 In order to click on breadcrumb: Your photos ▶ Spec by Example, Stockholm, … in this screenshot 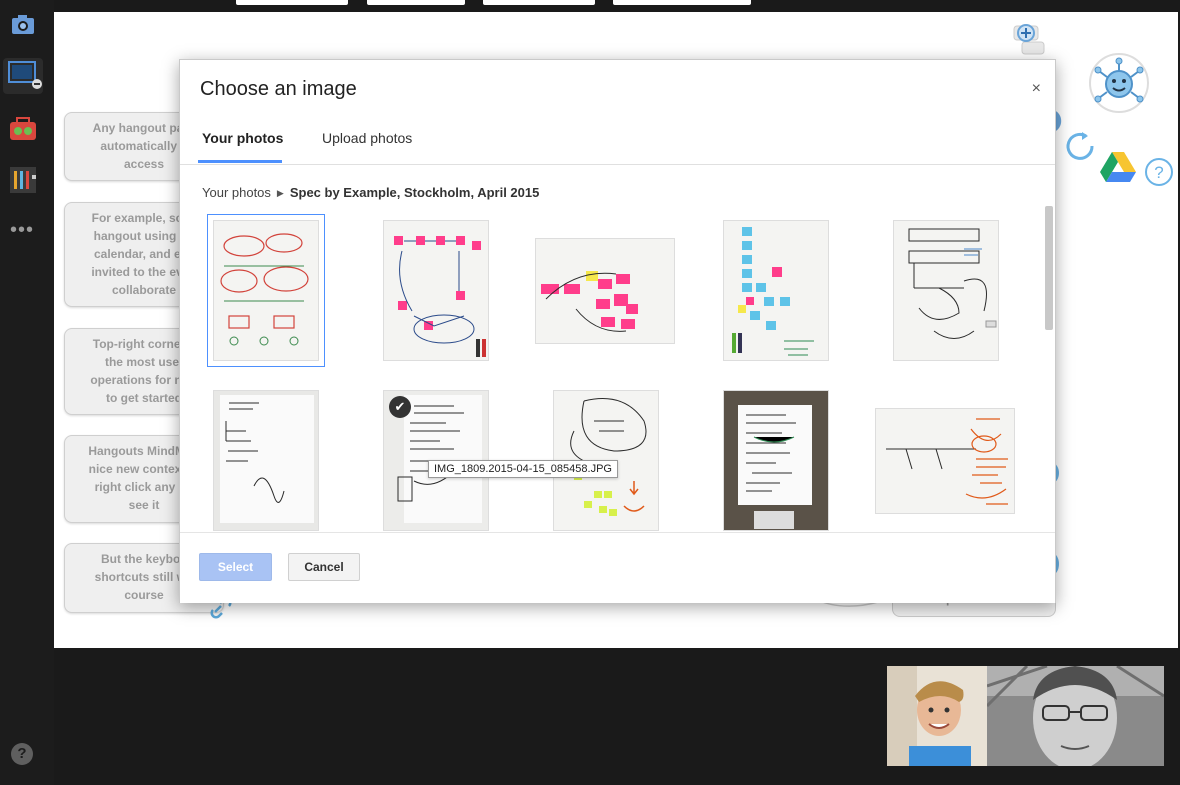, I will do `click(370, 192)`.